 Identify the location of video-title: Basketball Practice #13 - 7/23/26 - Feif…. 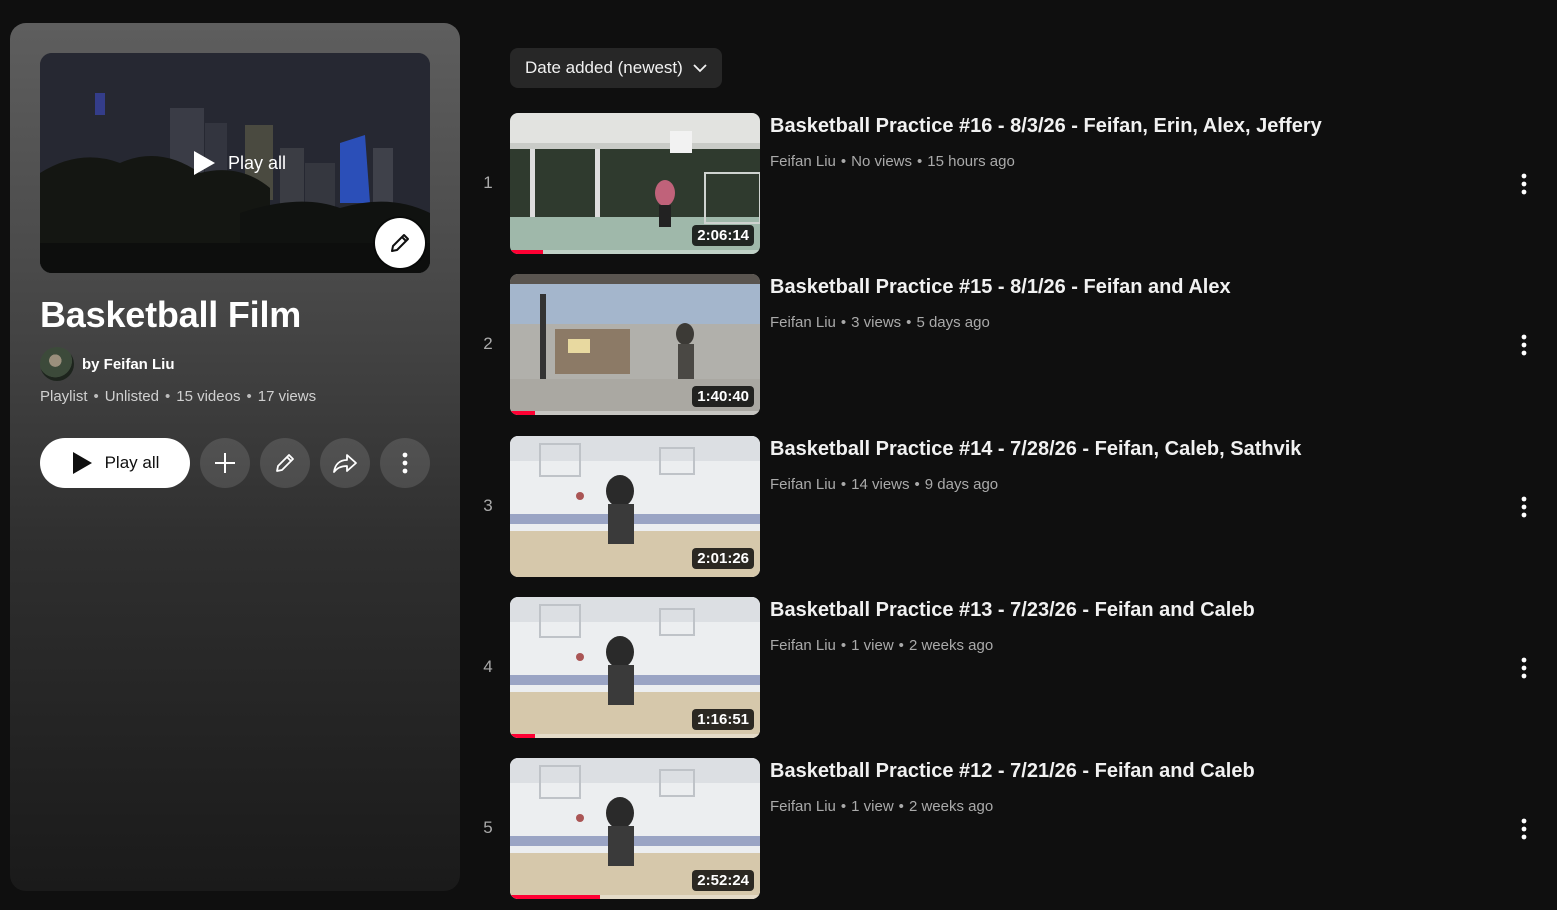
(1012, 610).